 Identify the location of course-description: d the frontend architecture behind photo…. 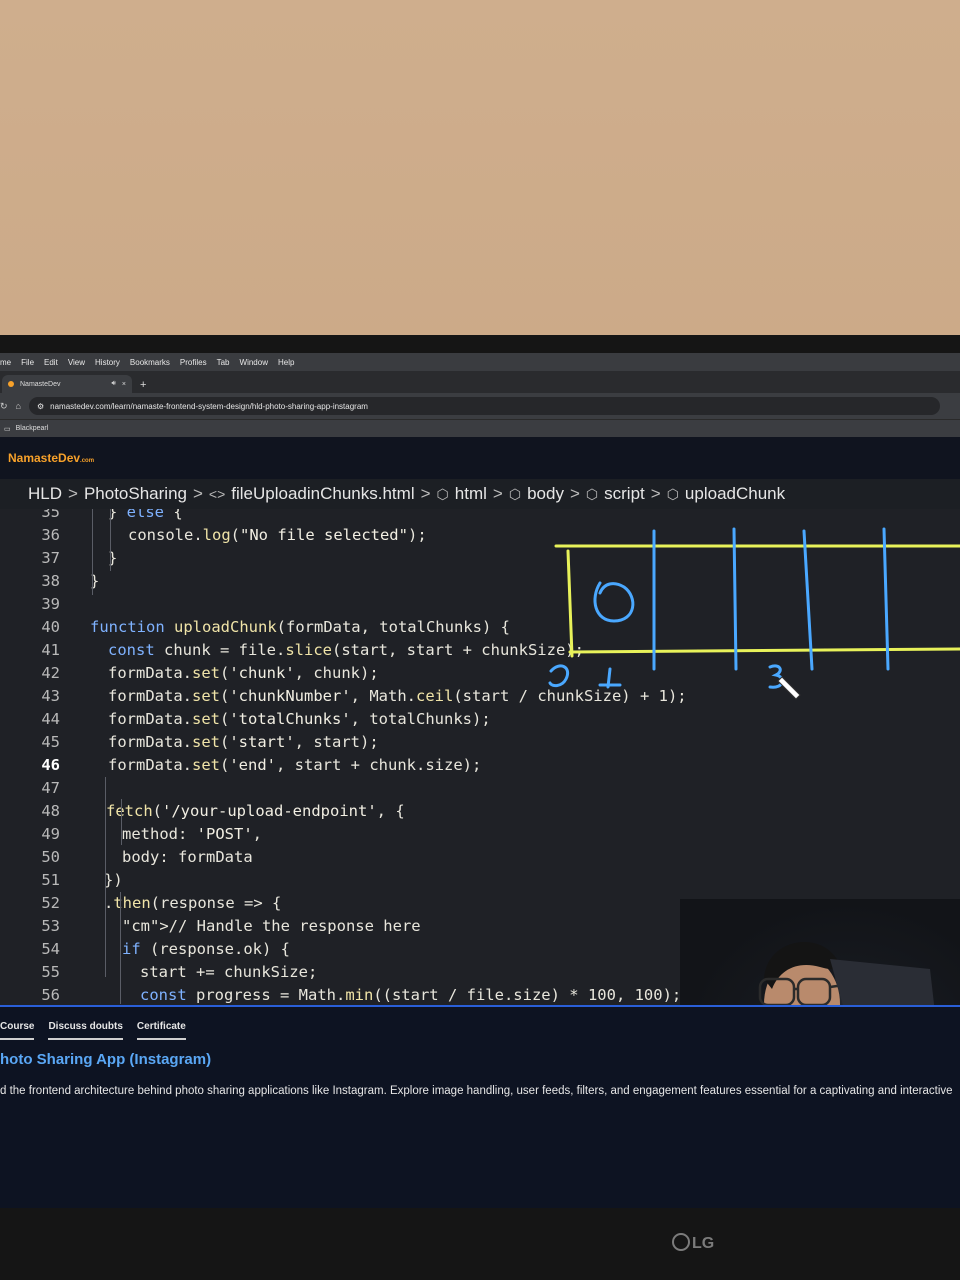
(476, 1091).